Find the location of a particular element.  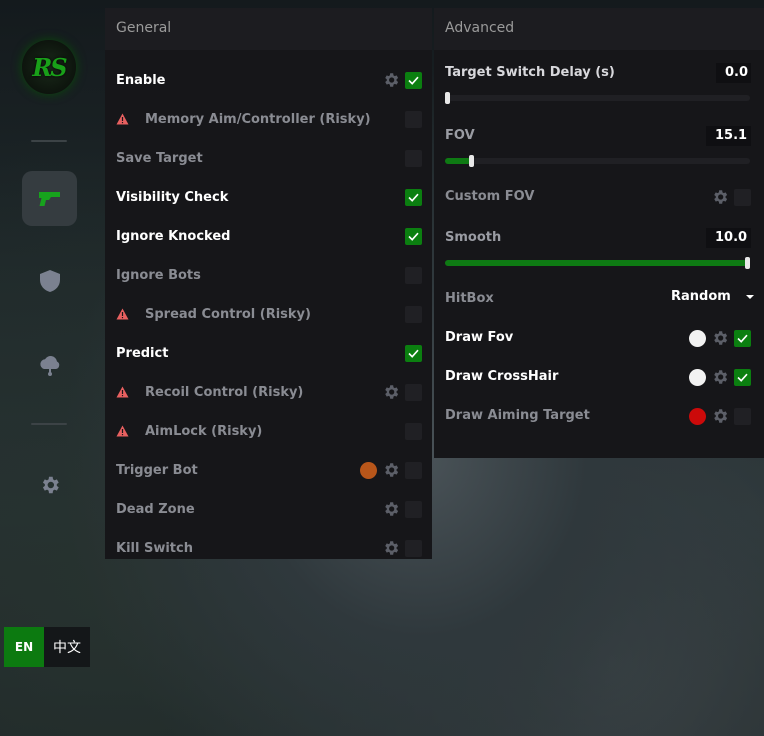

draw-crosshair-color-swatch is located at coordinates (697, 377).